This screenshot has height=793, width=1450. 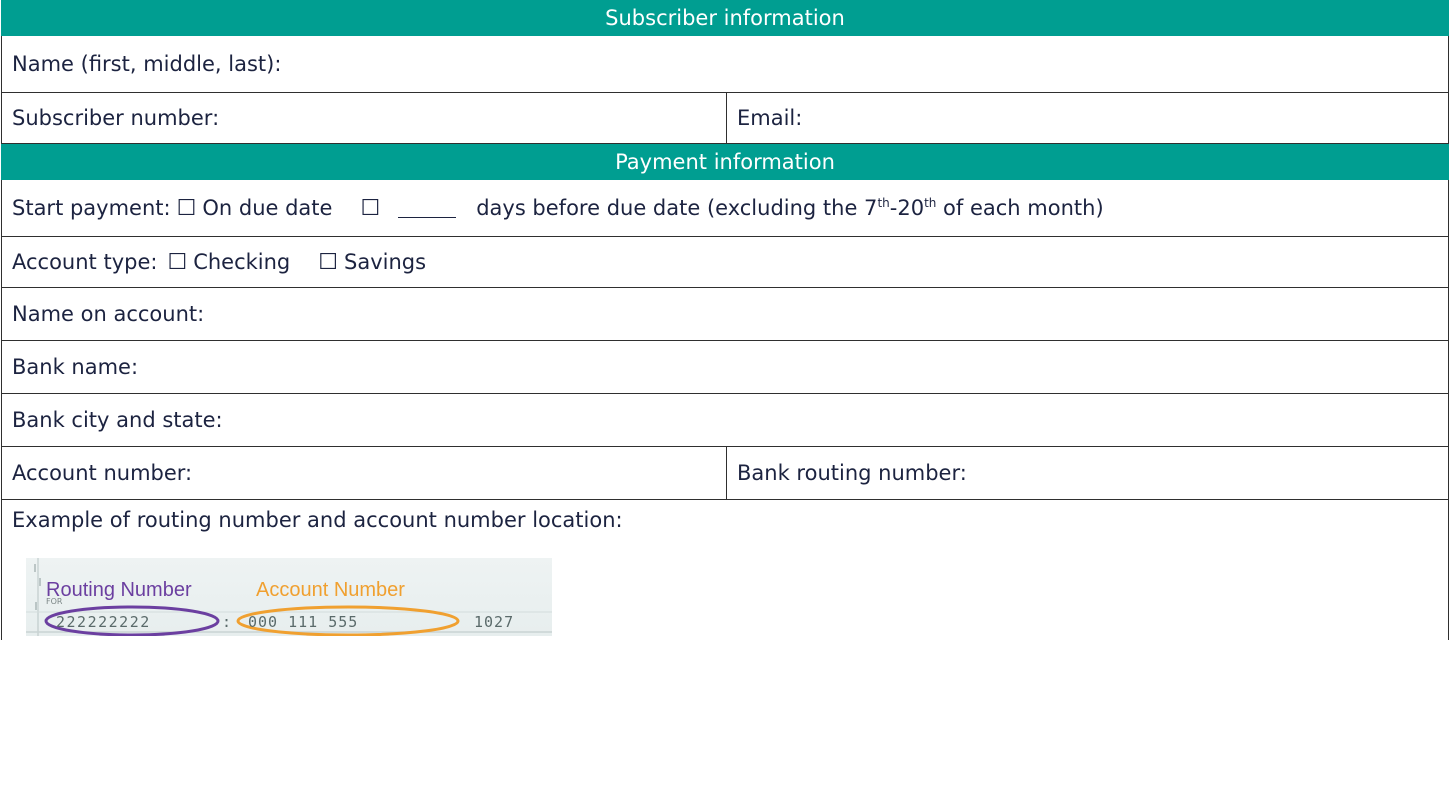 I want to click on bank-city-row: Bank city and state:, so click(x=725, y=420).